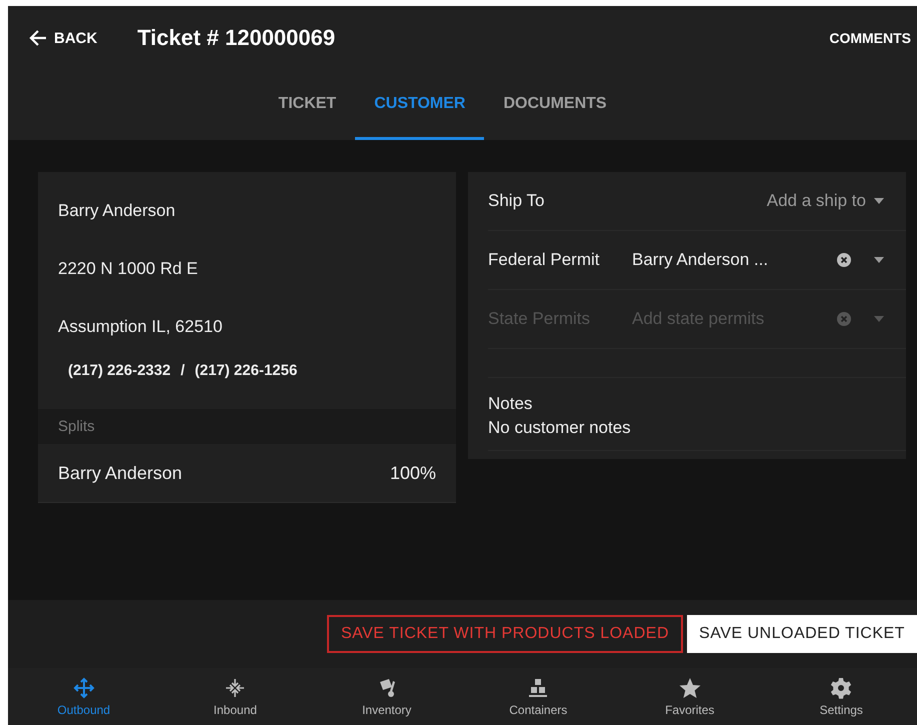  What do you see at coordinates (236, 38) in the screenshot?
I see `window-title: Ticket # 120000069` at bounding box center [236, 38].